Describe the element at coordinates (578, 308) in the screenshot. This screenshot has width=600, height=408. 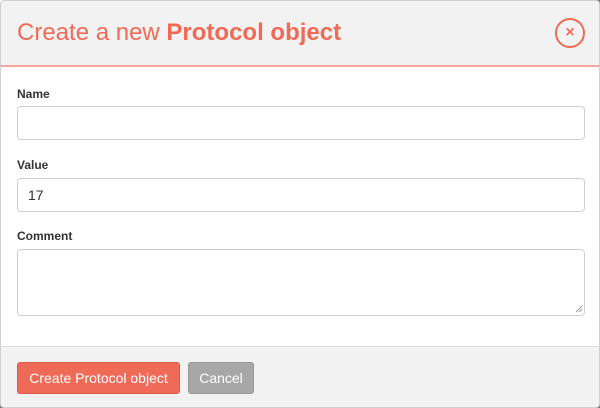
I see `resize-grip-icon` at that location.